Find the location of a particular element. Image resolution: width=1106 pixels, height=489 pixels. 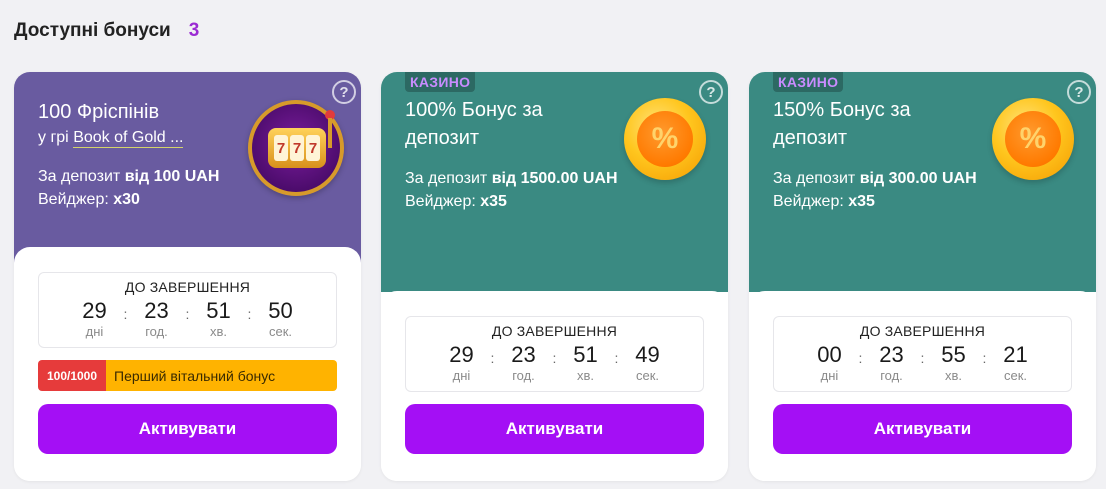

timer-seconds: 21 сек. is located at coordinates (1015, 362).